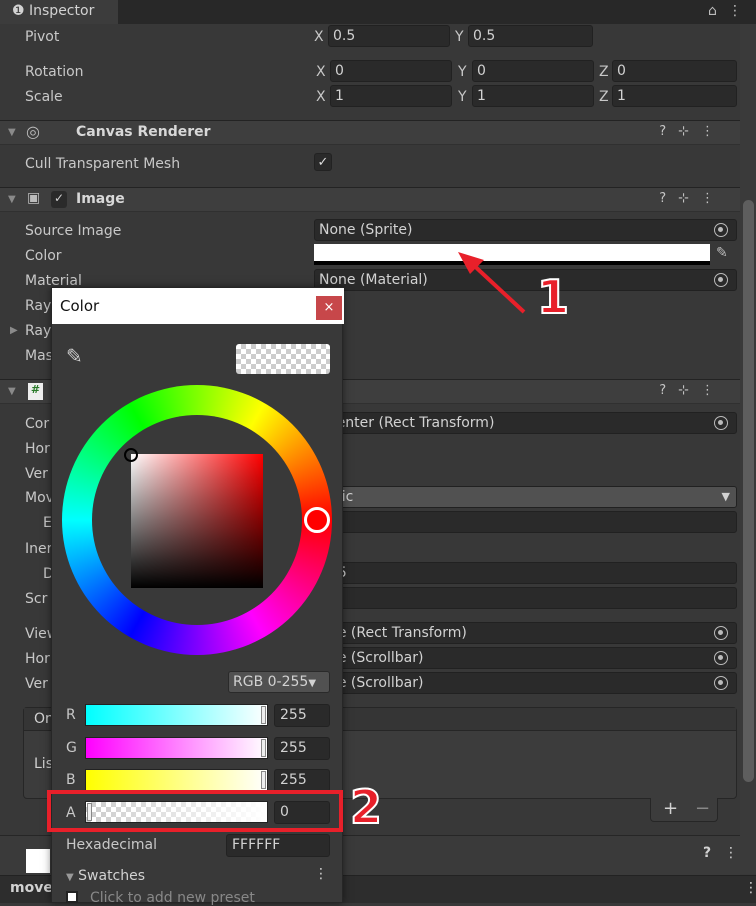 This screenshot has width=756, height=906. What do you see at coordinates (176, 780) in the screenshot?
I see `b-slider` at bounding box center [176, 780].